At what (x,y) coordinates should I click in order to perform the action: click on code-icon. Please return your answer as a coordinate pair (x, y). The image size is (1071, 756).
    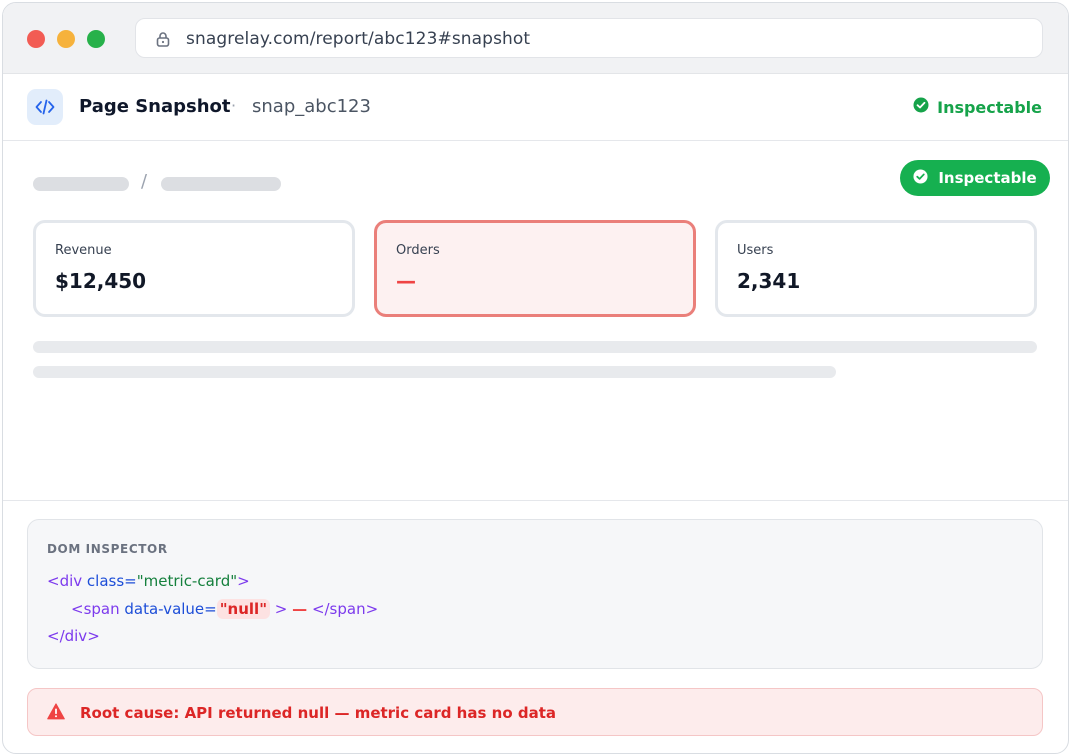
    Looking at the image, I should click on (45, 107).